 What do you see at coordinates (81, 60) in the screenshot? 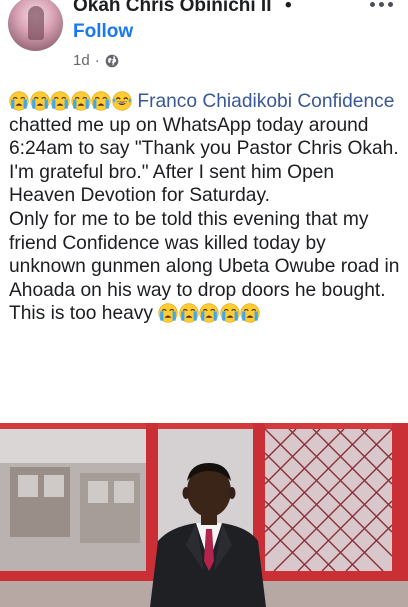
I see `post-time: 1d` at bounding box center [81, 60].